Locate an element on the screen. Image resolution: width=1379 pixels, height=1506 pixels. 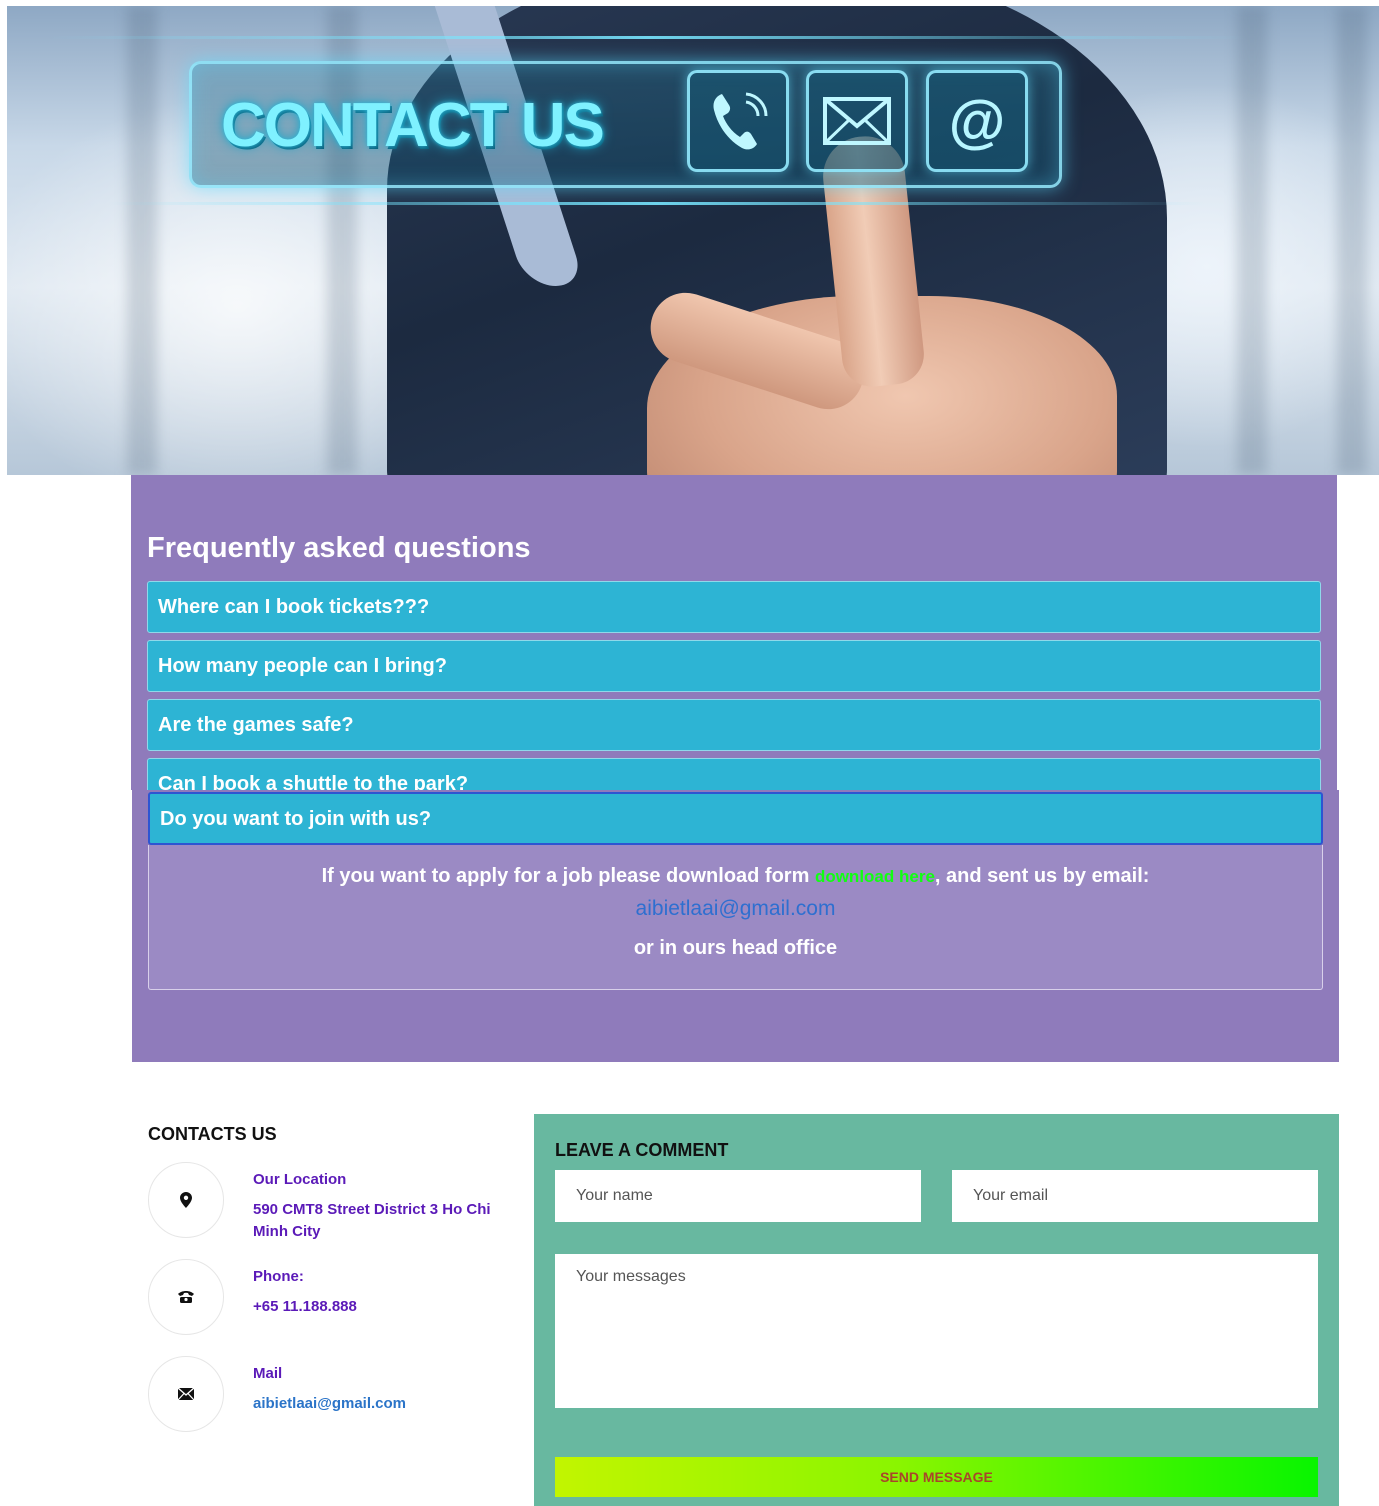
phone-value: +65 11.188.888 is located at coordinates (305, 1306).